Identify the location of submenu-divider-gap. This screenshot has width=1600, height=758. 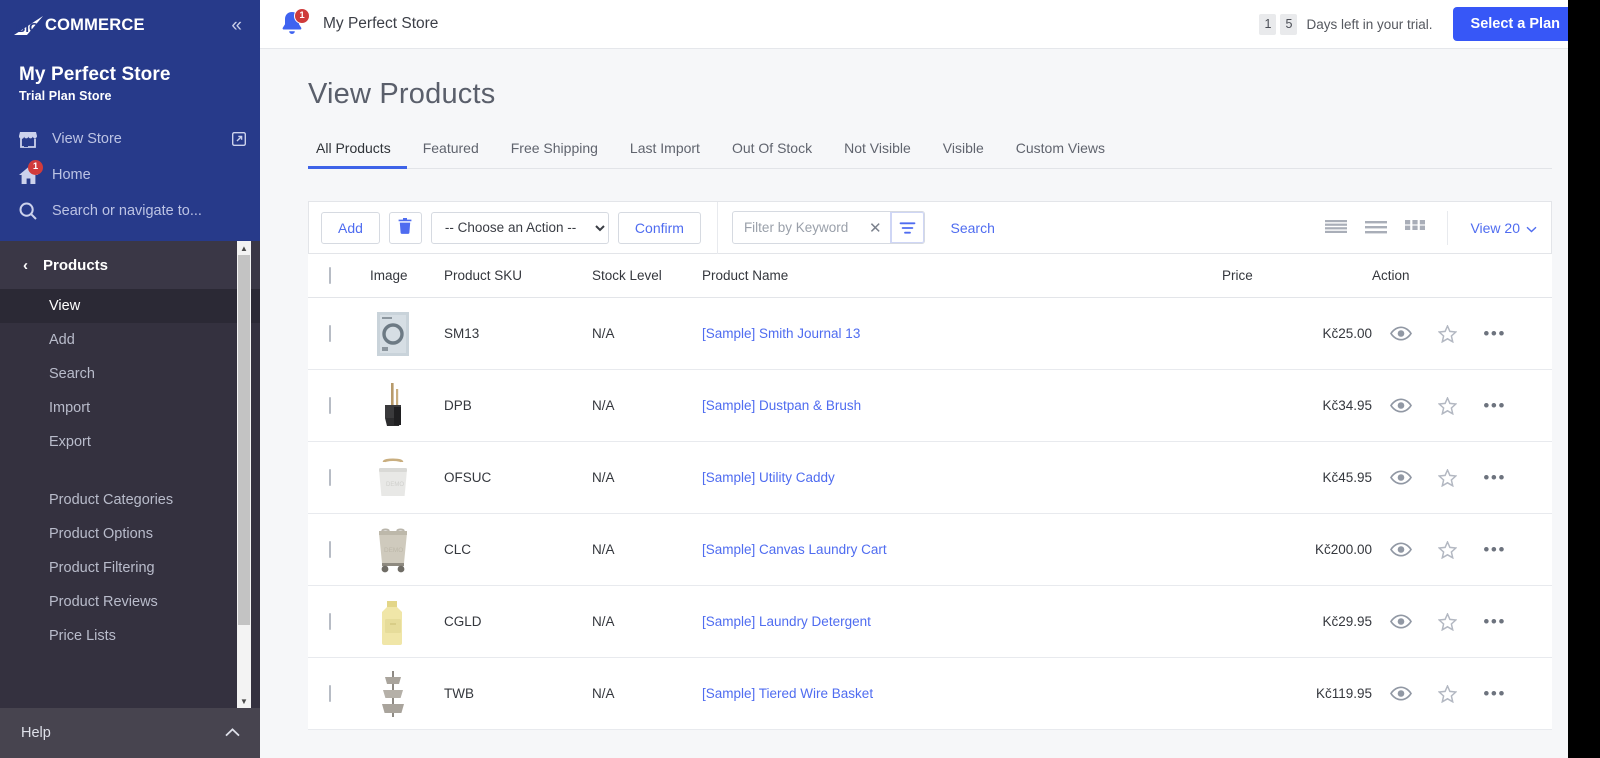
(130, 471).